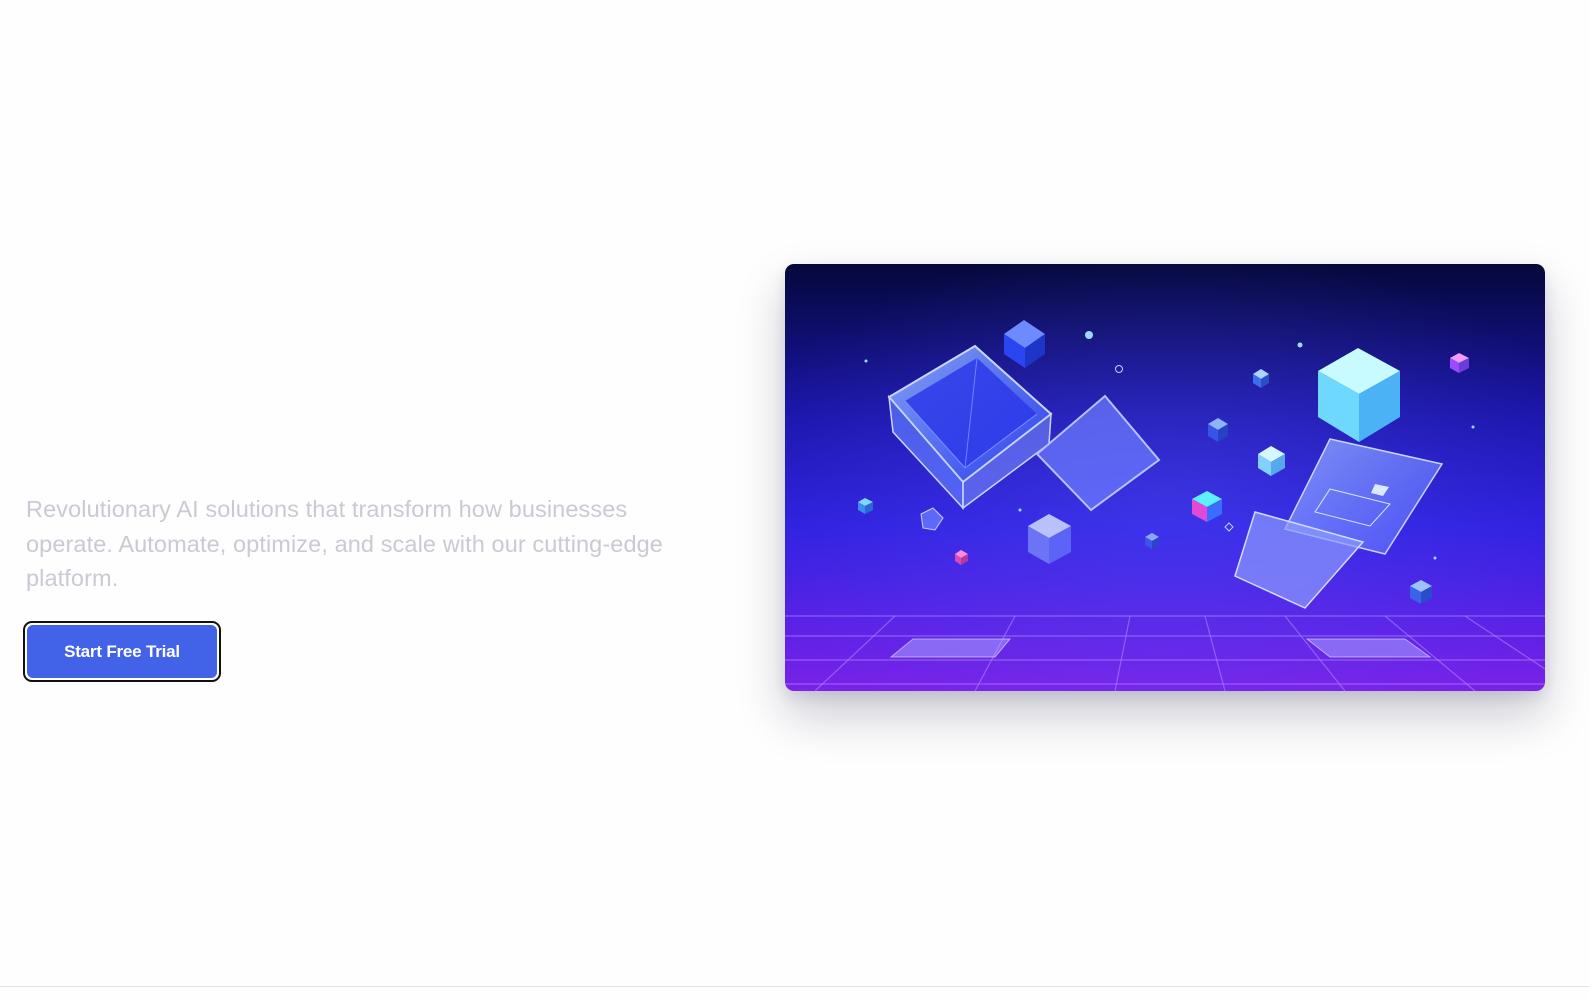 The width and height of the screenshot is (1589, 999). I want to click on start-free-trial-label: Start Free Trial, so click(122, 651).